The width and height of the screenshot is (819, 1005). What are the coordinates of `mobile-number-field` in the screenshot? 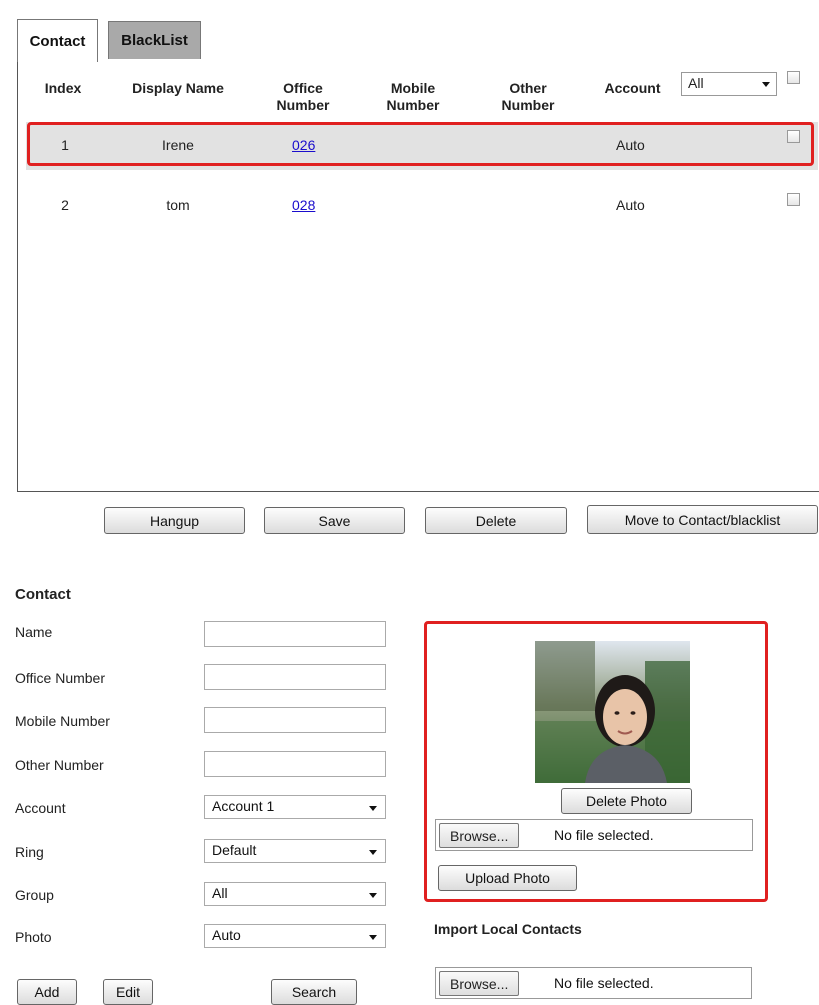 It's located at (295, 720).